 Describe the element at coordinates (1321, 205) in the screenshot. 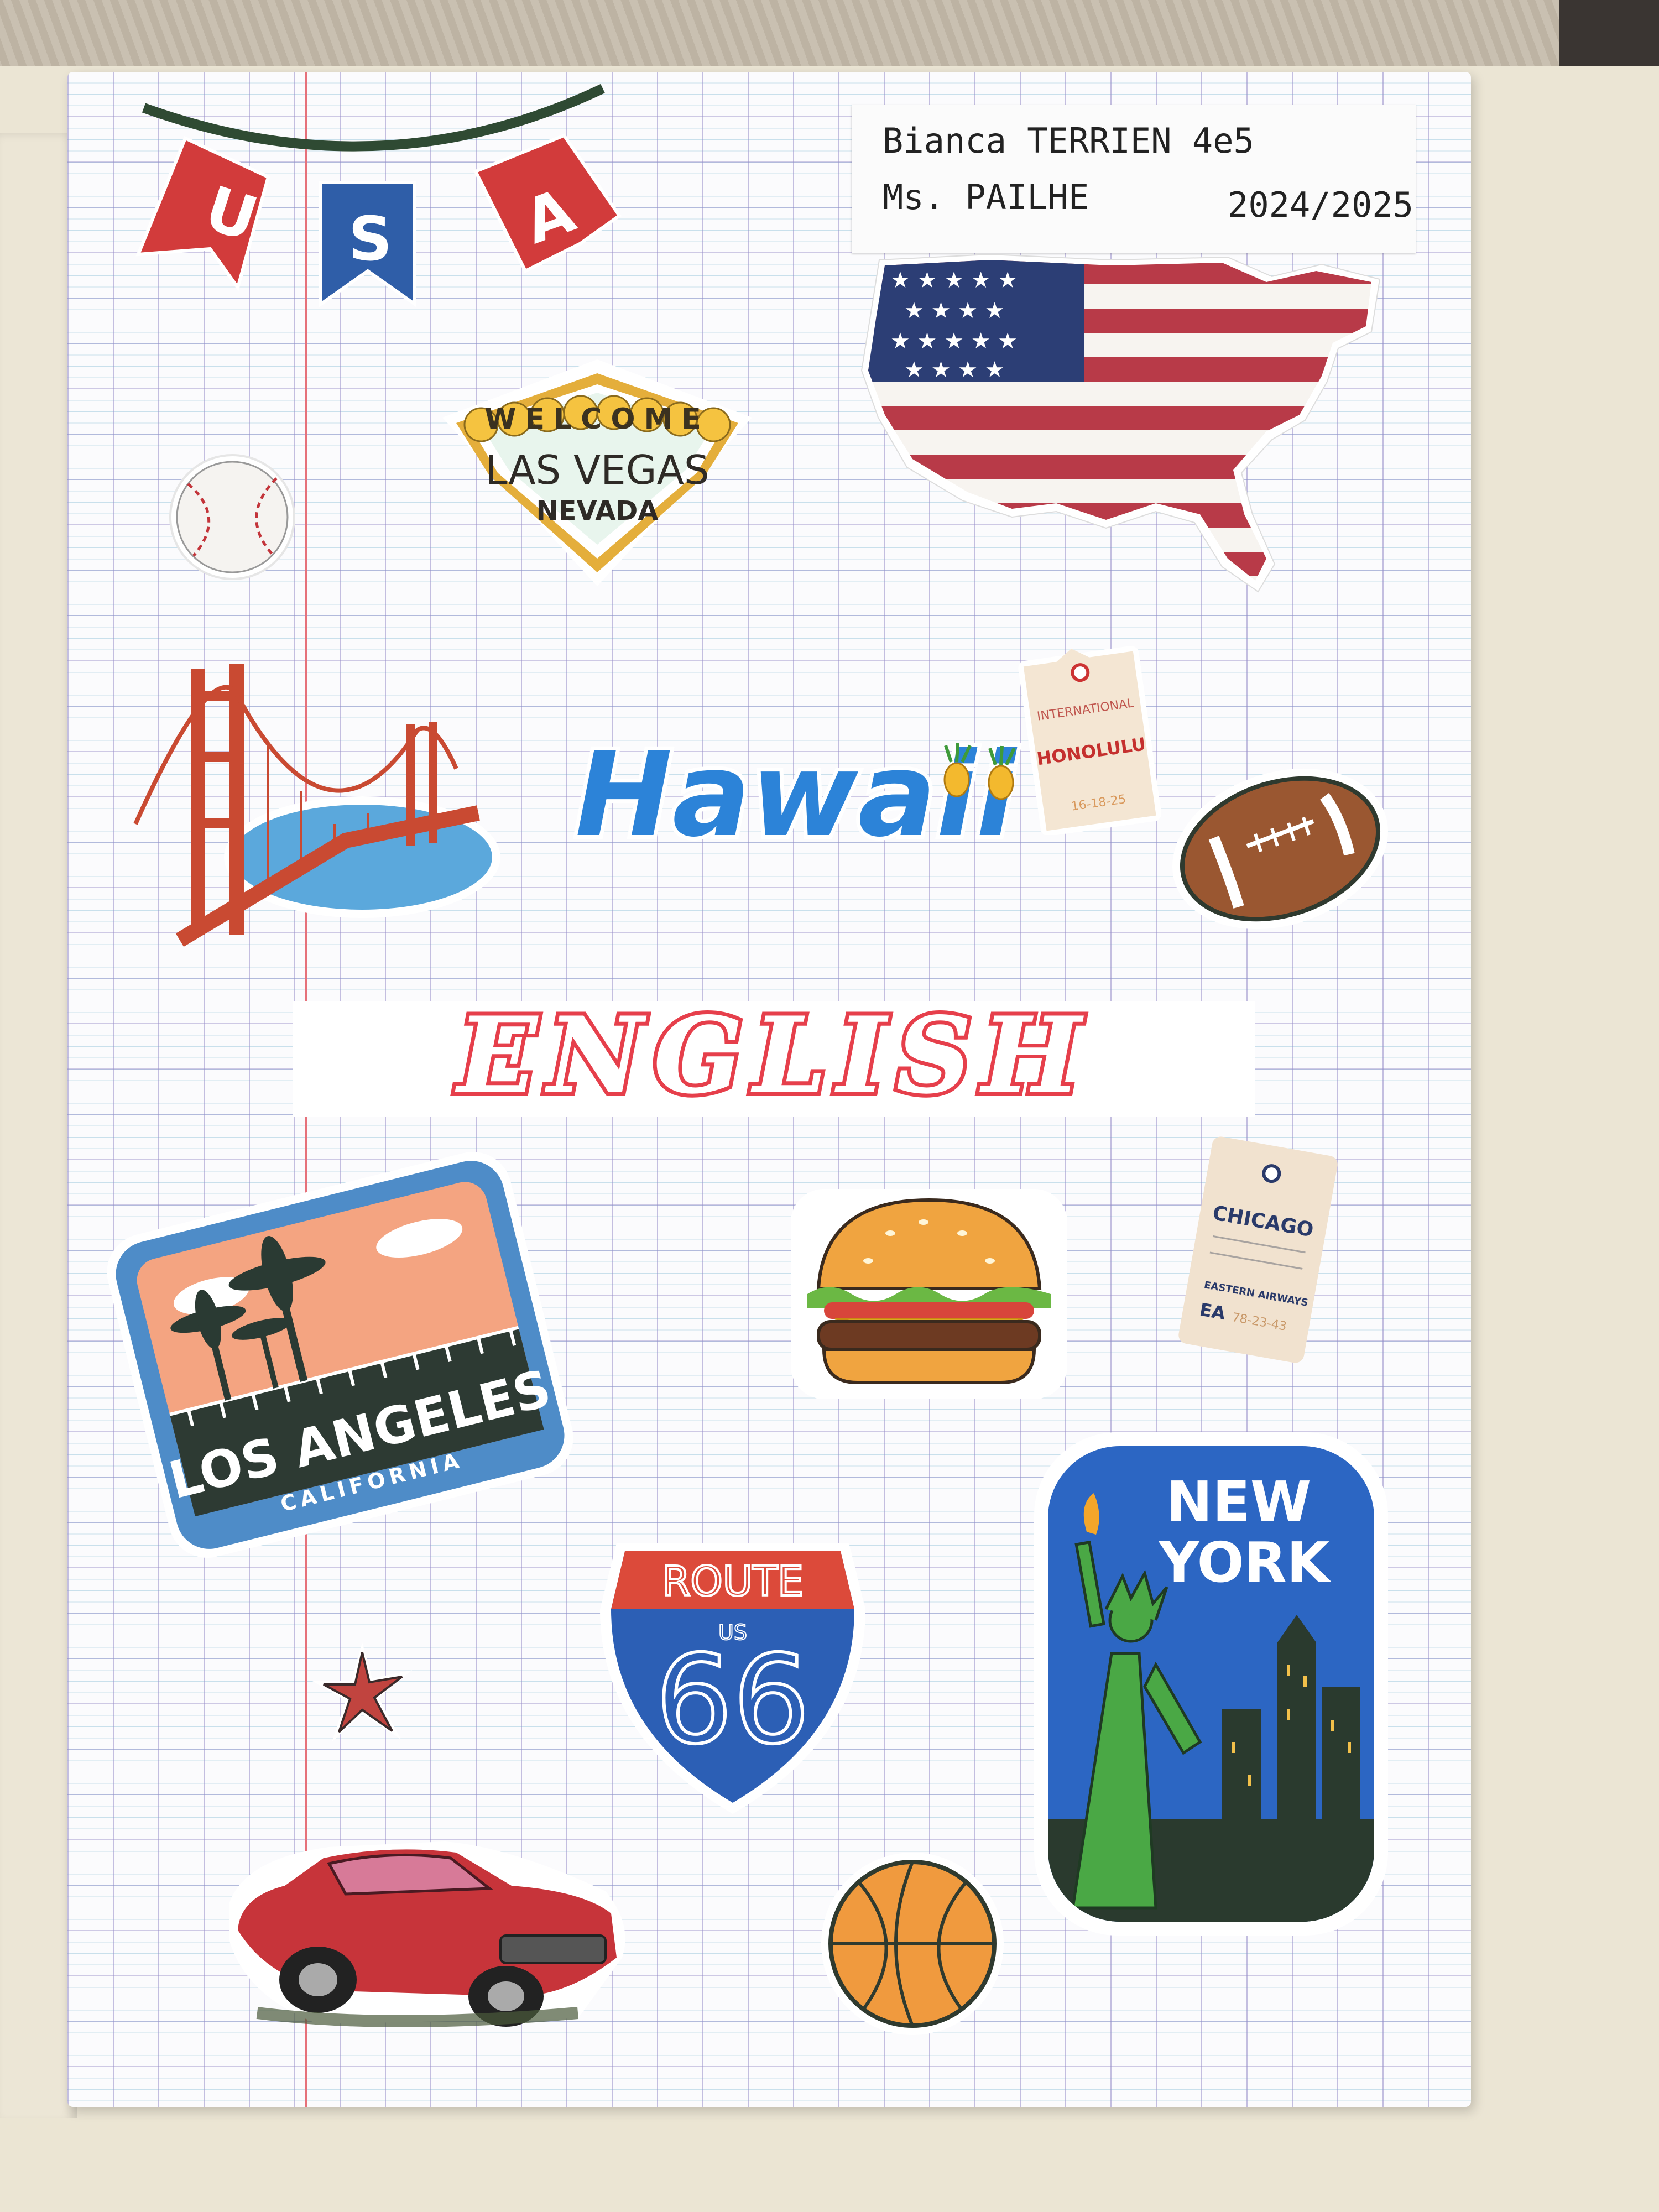

I see `school-year: 2024/2025` at that location.